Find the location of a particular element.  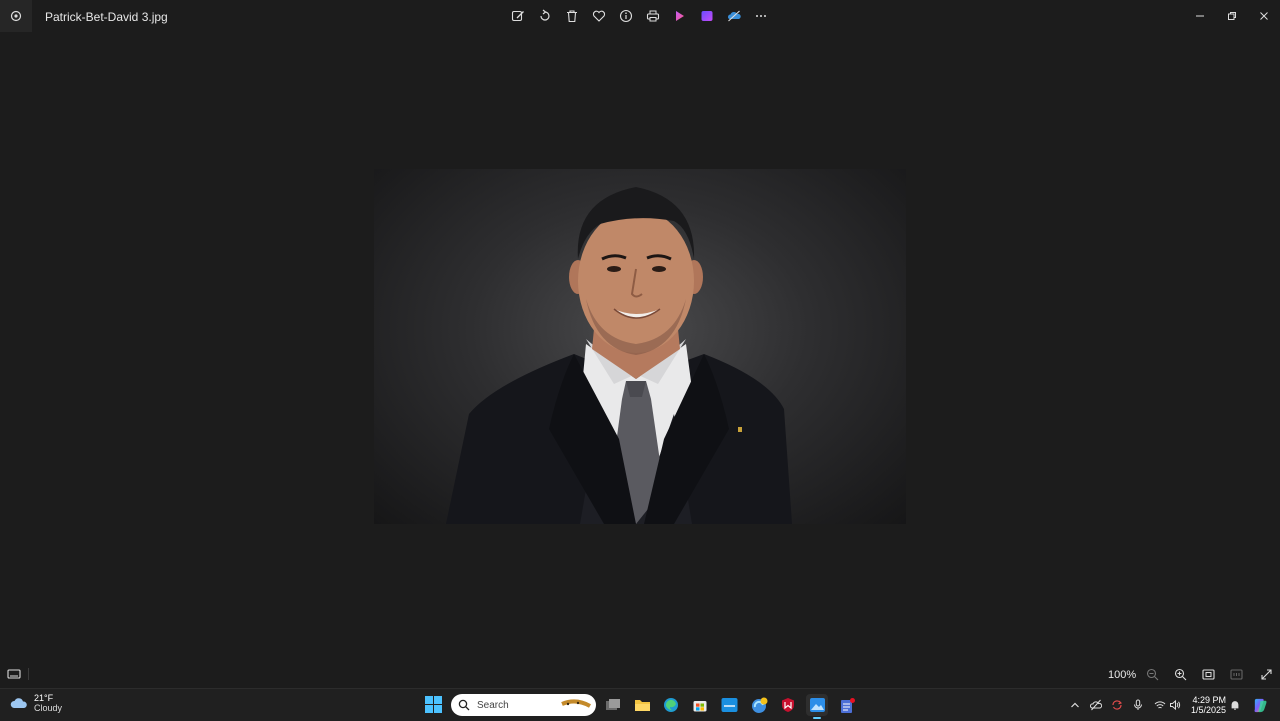

rotate-icon is located at coordinates (545, 16).